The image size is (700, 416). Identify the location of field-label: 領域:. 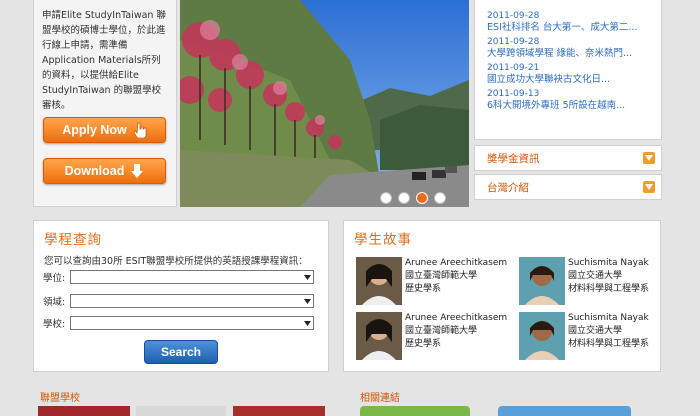
(54, 302).